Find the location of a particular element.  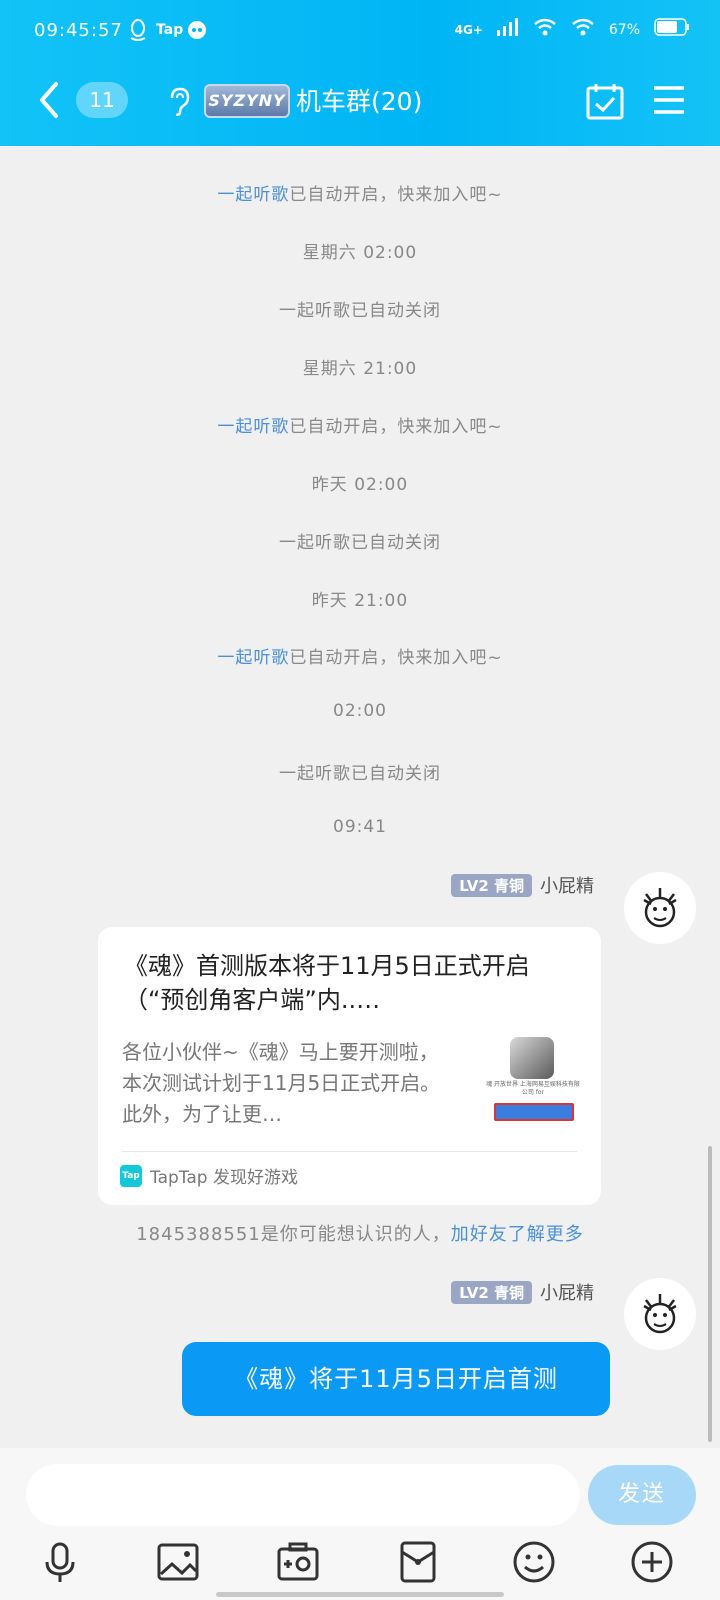

plus-icon is located at coordinates (652, 1562).